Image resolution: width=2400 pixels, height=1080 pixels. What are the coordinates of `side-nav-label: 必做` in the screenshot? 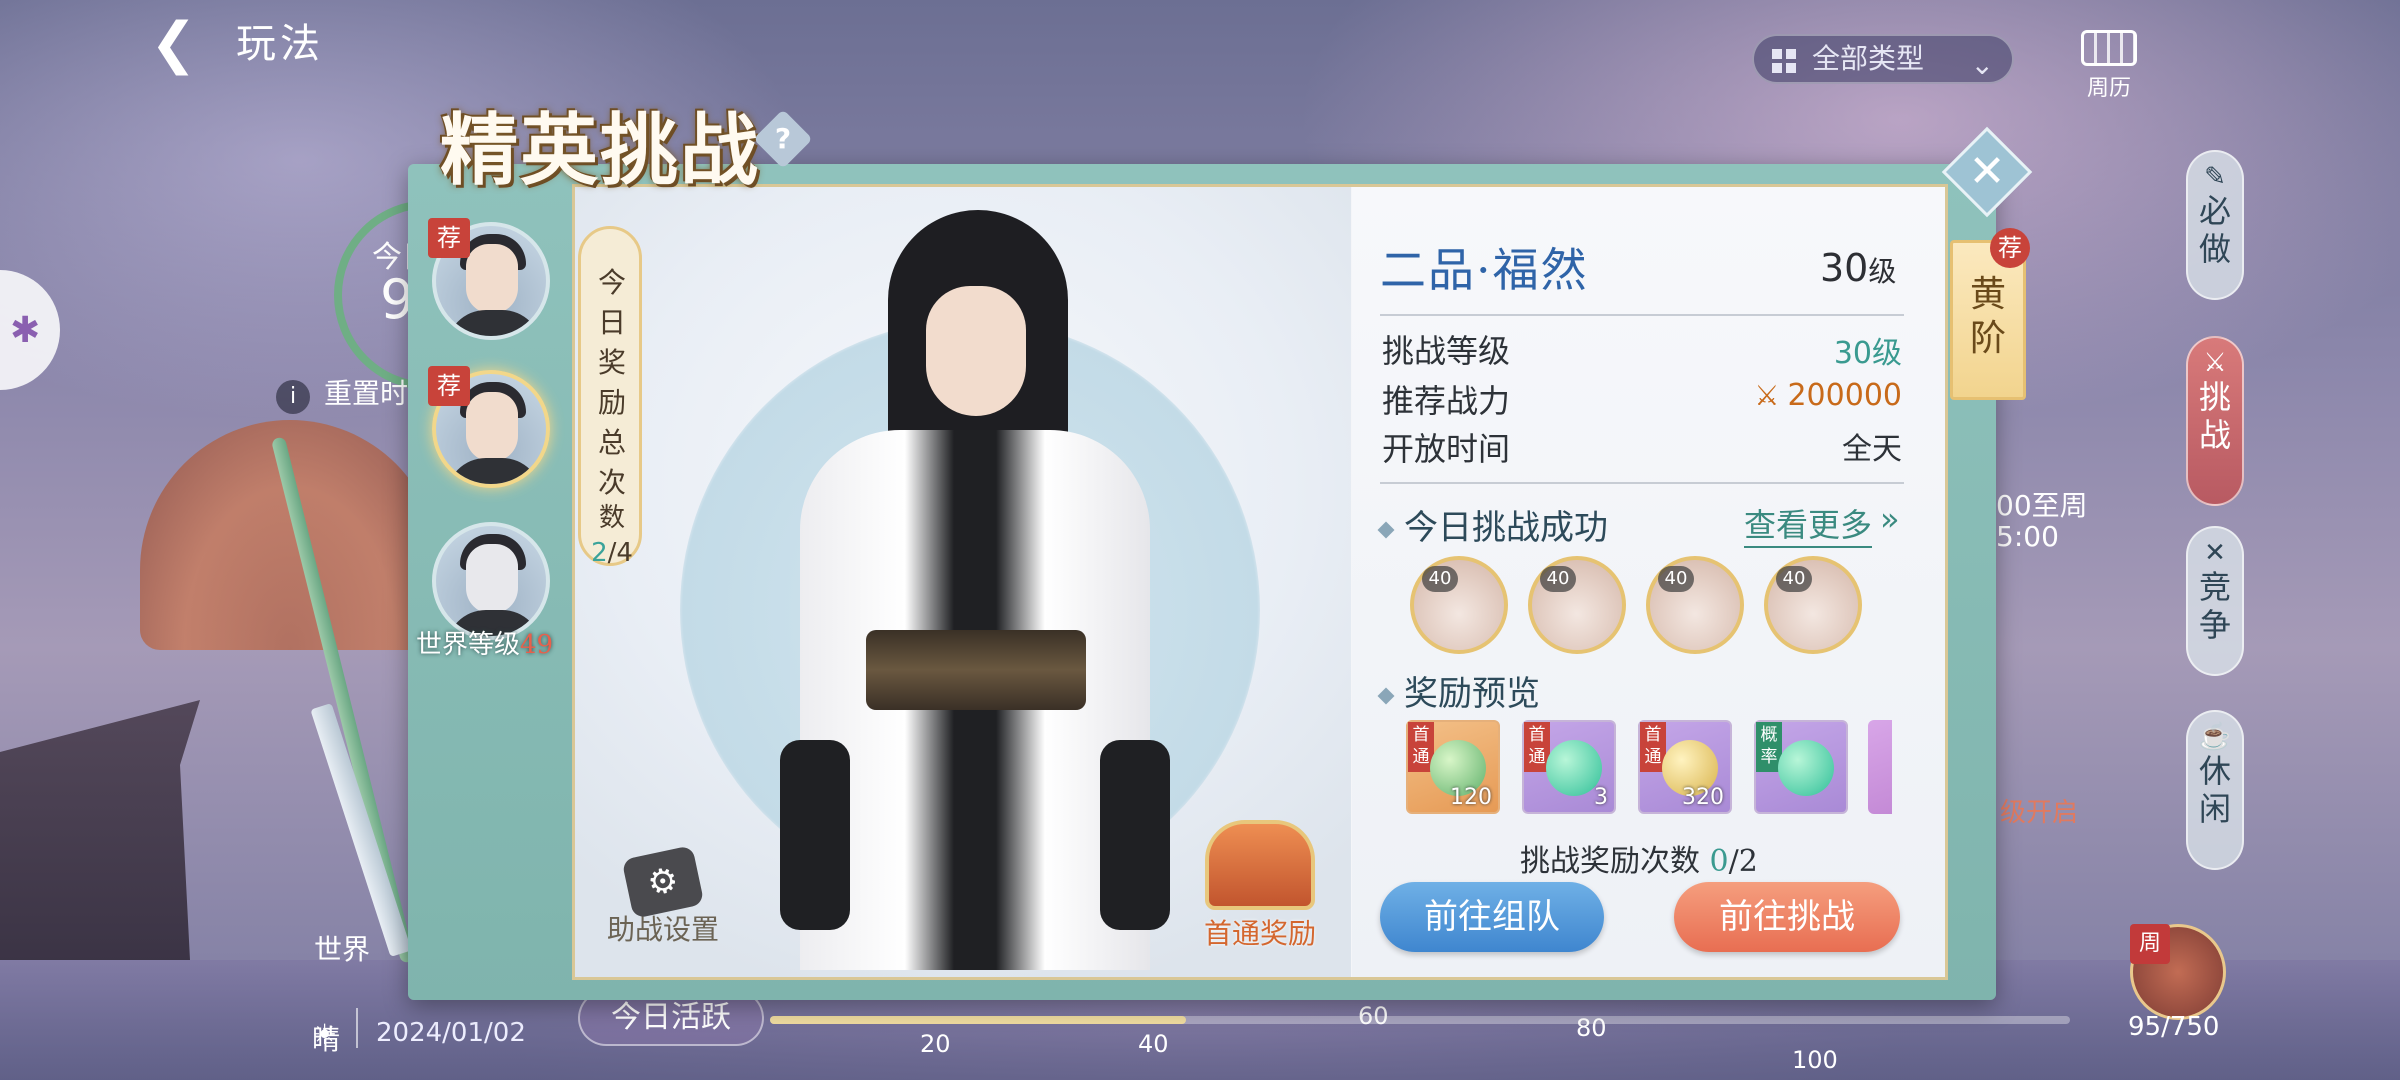 It's located at (2214, 230).